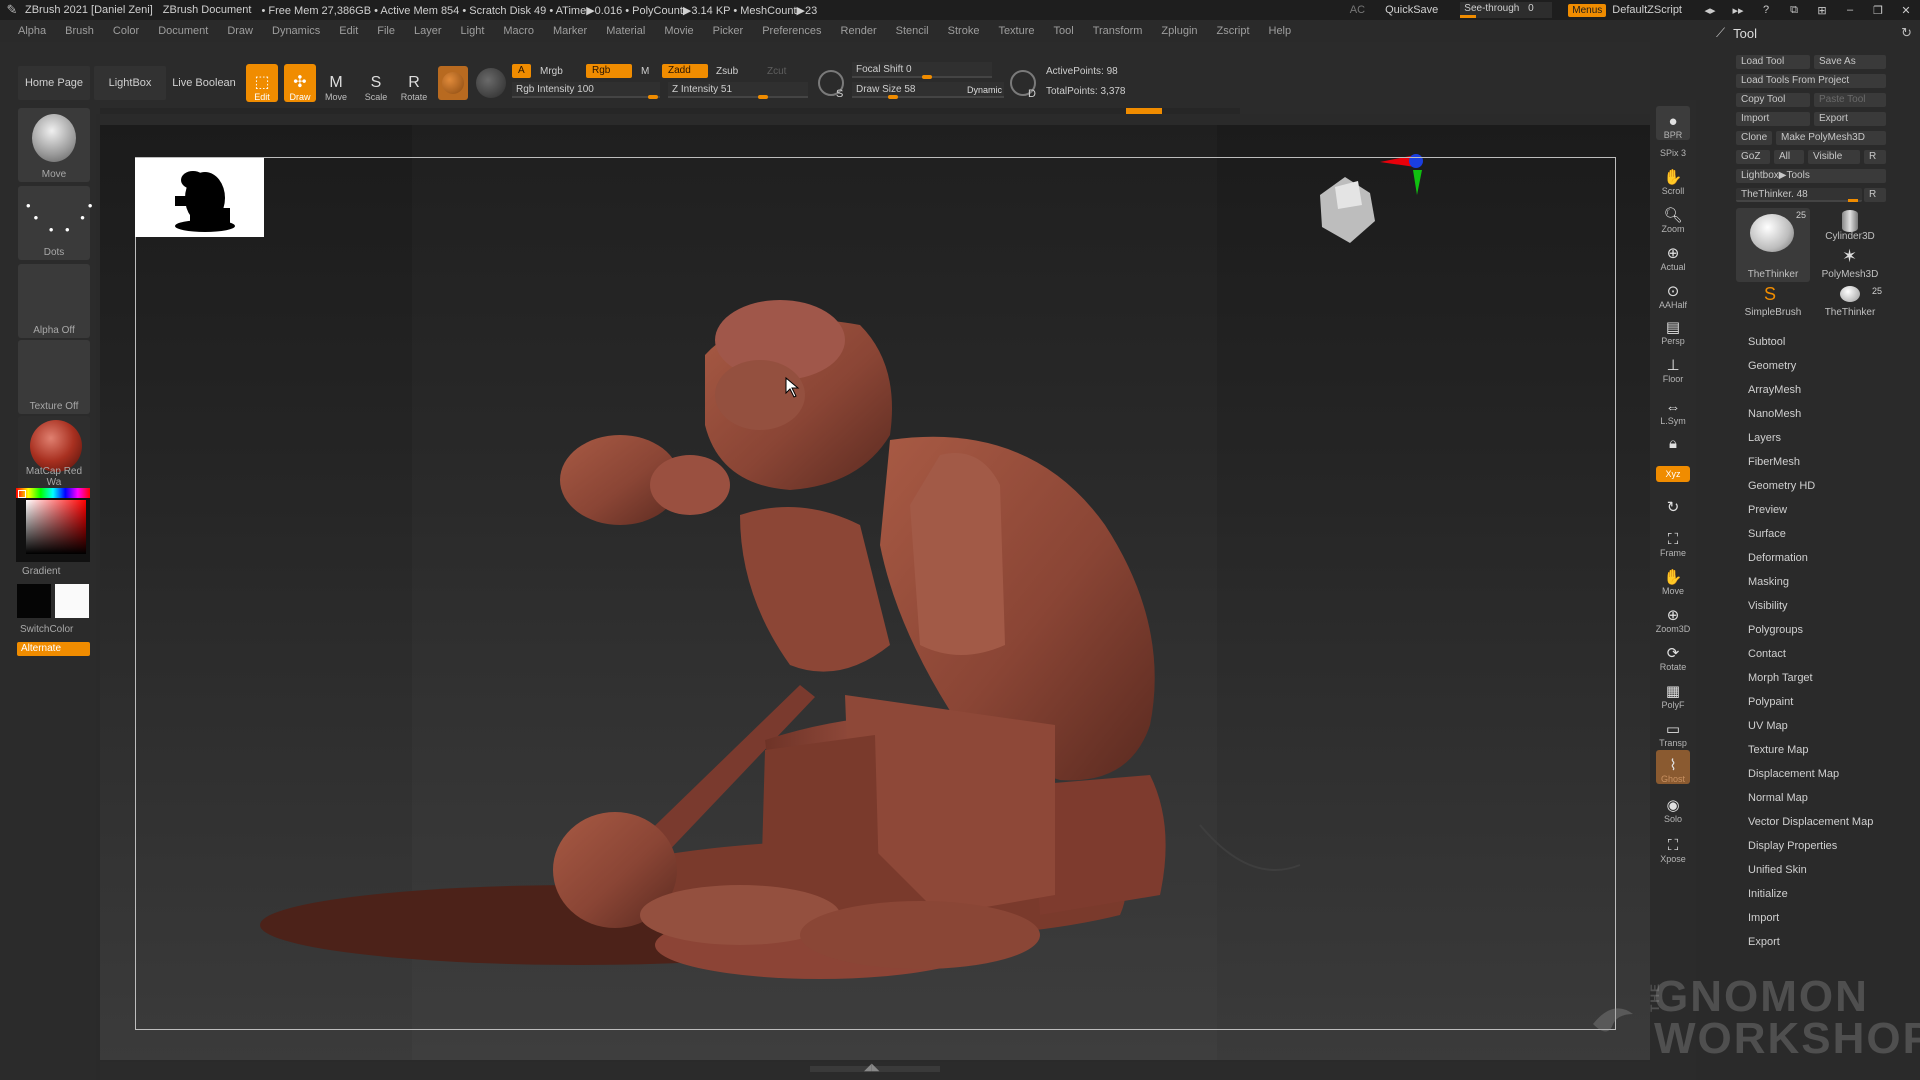 The width and height of the screenshot is (1920, 1080). Describe the element at coordinates (1764, 942) in the screenshot. I see `subpalette-export: Export` at that location.